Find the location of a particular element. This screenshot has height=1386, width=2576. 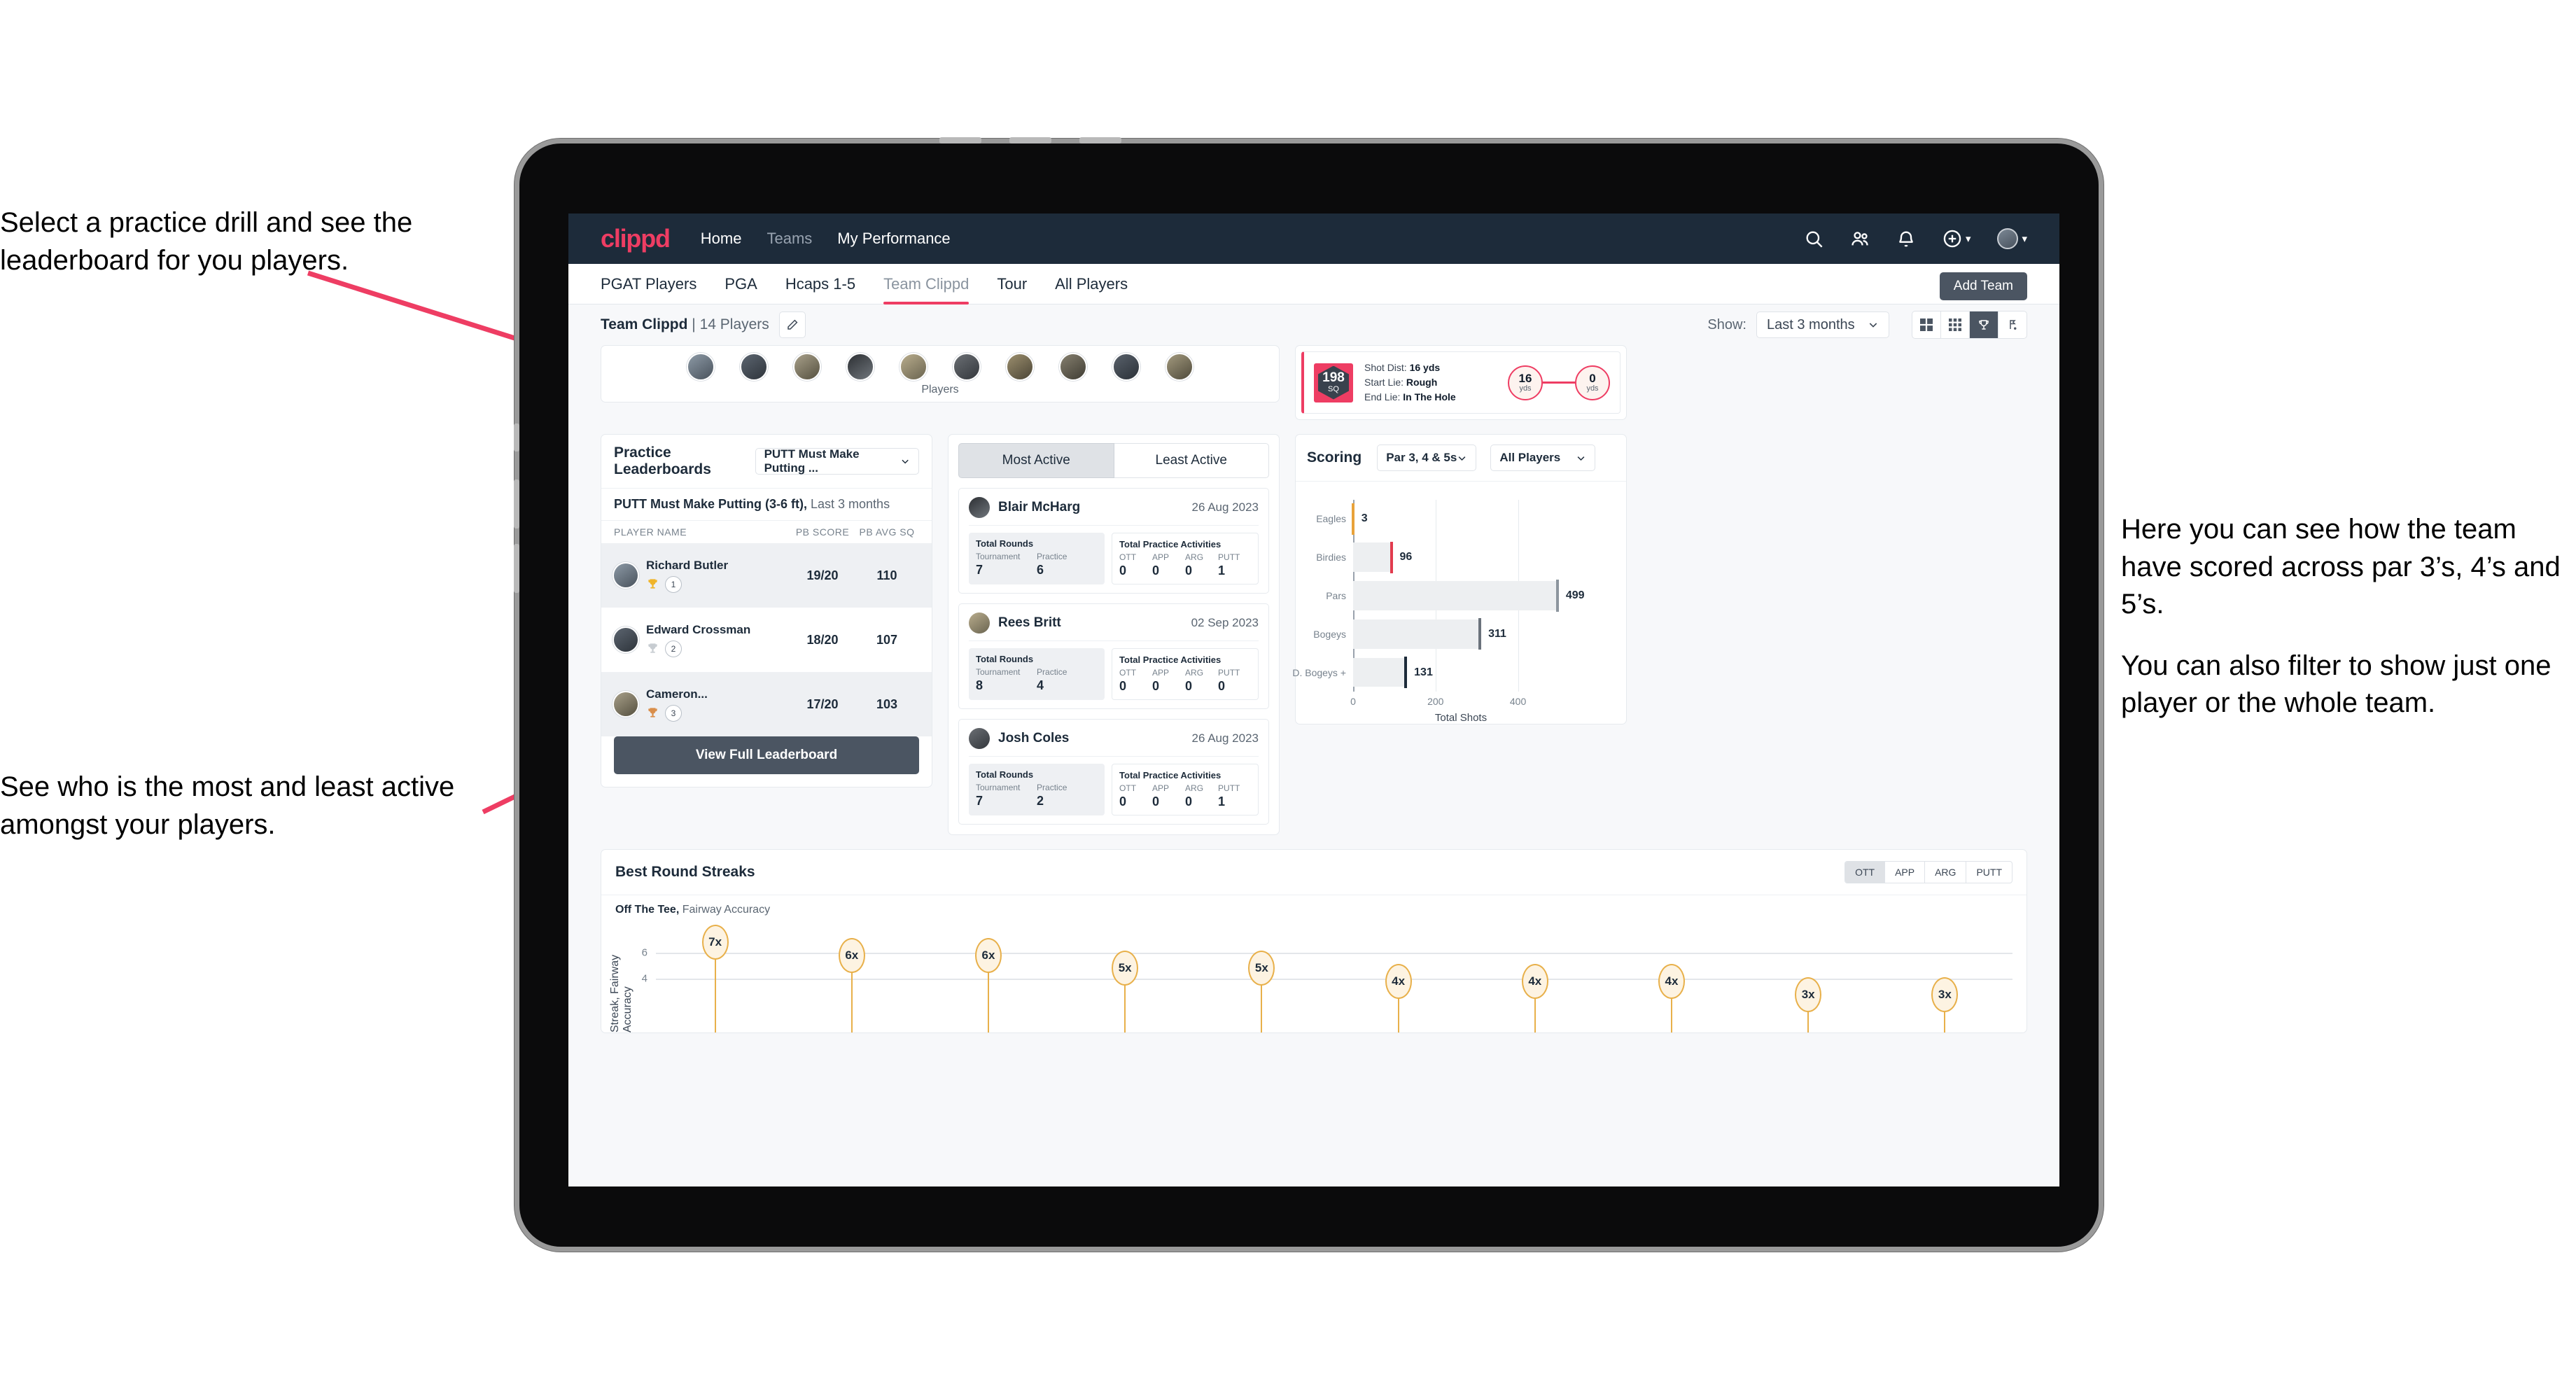

tab-team-clippd: Team Clippd is located at coordinates (926, 284).